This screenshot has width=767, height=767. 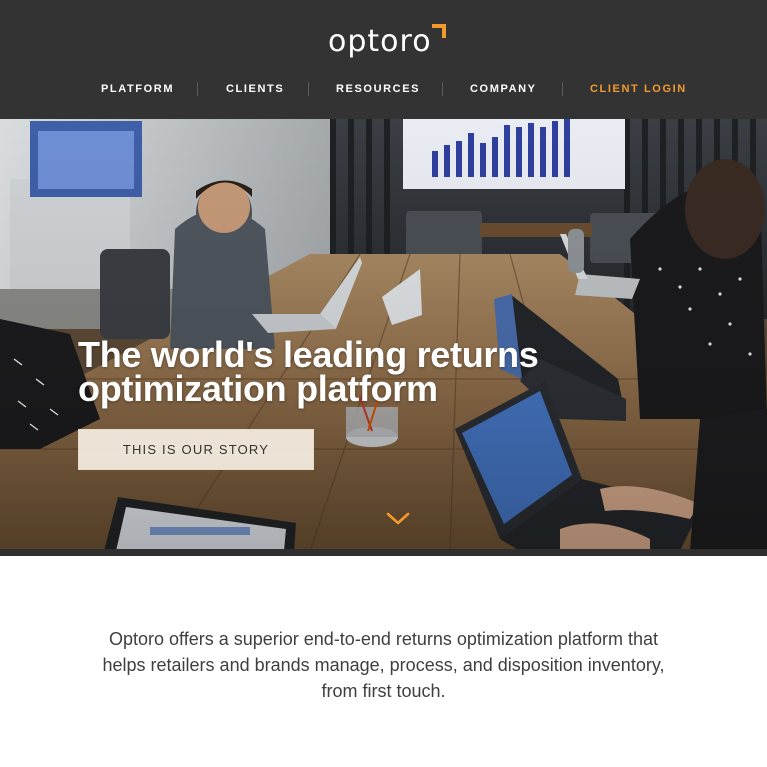 I want to click on chevron-down-icon, so click(x=398, y=519).